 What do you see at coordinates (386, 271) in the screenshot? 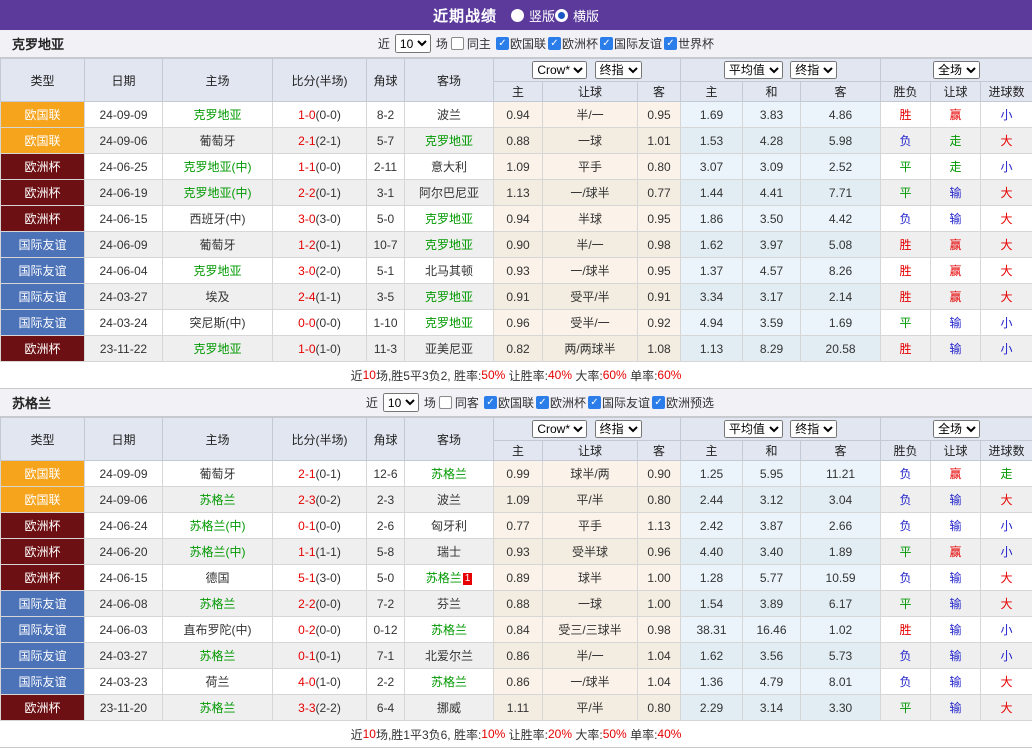
I see `corner-score: 5-1` at bounding box center [386, 271].